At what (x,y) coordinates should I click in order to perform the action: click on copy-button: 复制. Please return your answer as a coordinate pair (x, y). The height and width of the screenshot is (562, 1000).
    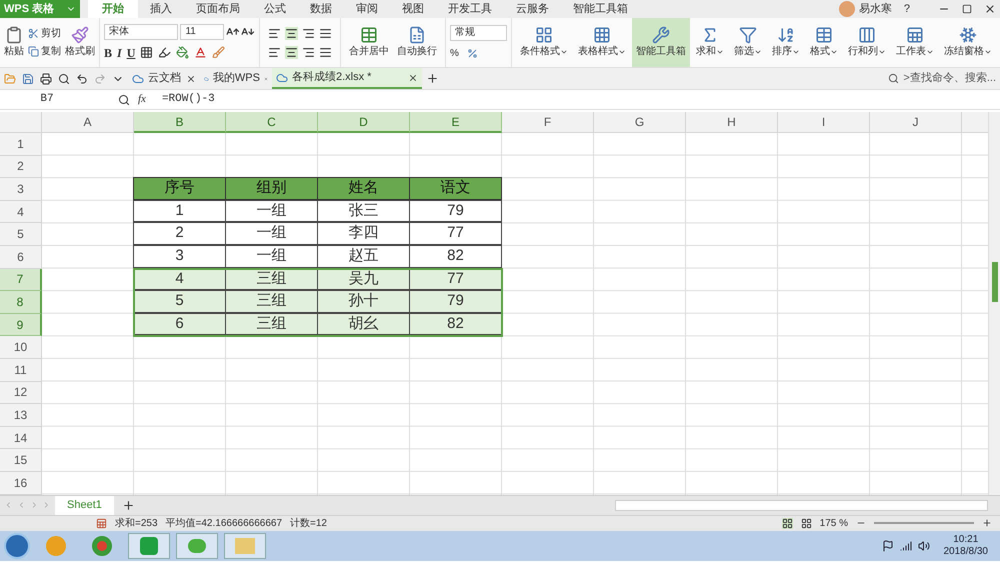
    Looking at the image, I should click on (44, 51).